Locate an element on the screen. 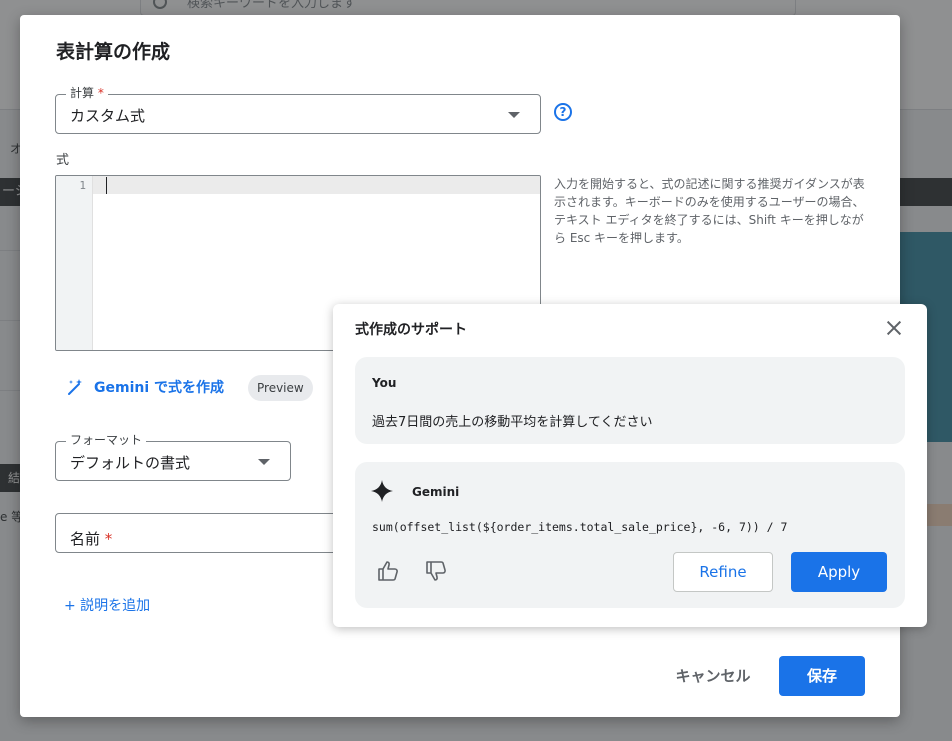 This screenshot has height=741, width=952. dialog-title: 表計算の作成 is located at coordinates (113, 52).